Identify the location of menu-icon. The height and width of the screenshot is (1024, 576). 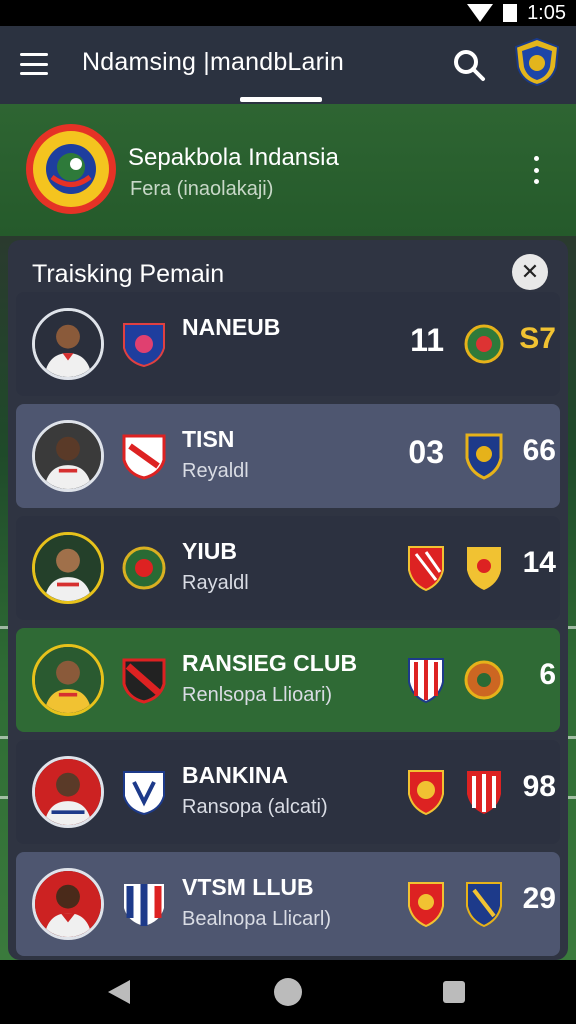
(34, 64).